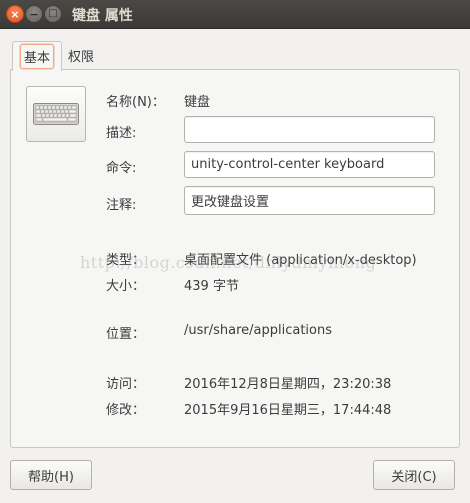 The height and width of the screenshot is (503, 470). Describe the element at coordinates (121, 205) in the screenshot. I see `comment-label: 注释:` at that location.